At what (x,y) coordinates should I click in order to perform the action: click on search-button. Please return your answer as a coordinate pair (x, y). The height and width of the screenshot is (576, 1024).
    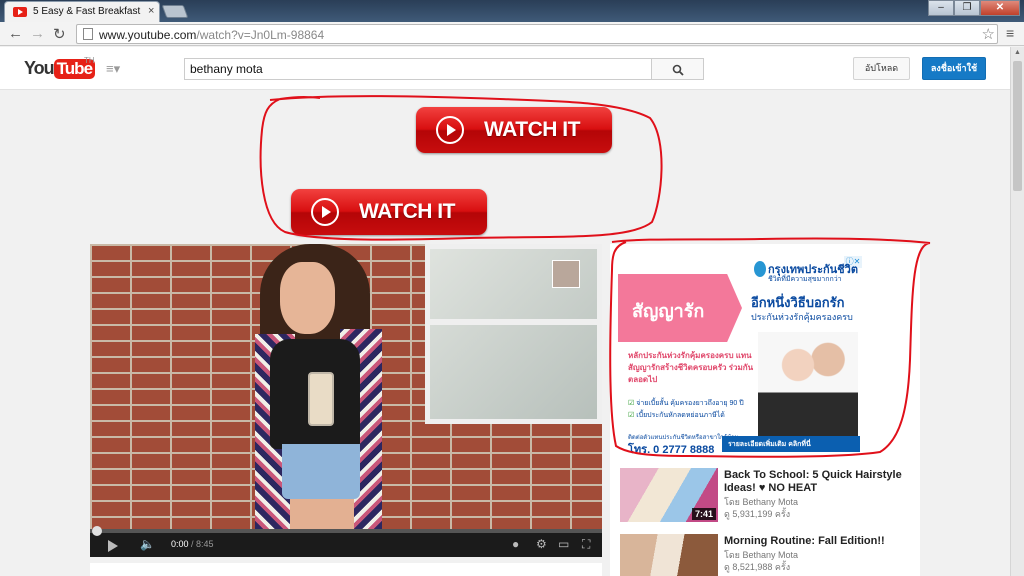
    Looking at the image, I should click on (677, 69).